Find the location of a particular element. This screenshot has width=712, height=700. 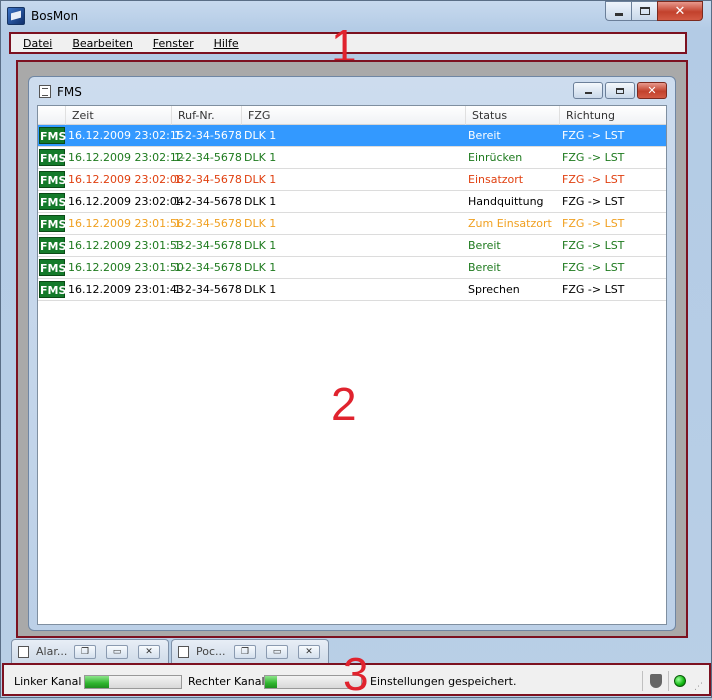

right-channel-label: Rechter Kanal is located at coordinates (226, 681).